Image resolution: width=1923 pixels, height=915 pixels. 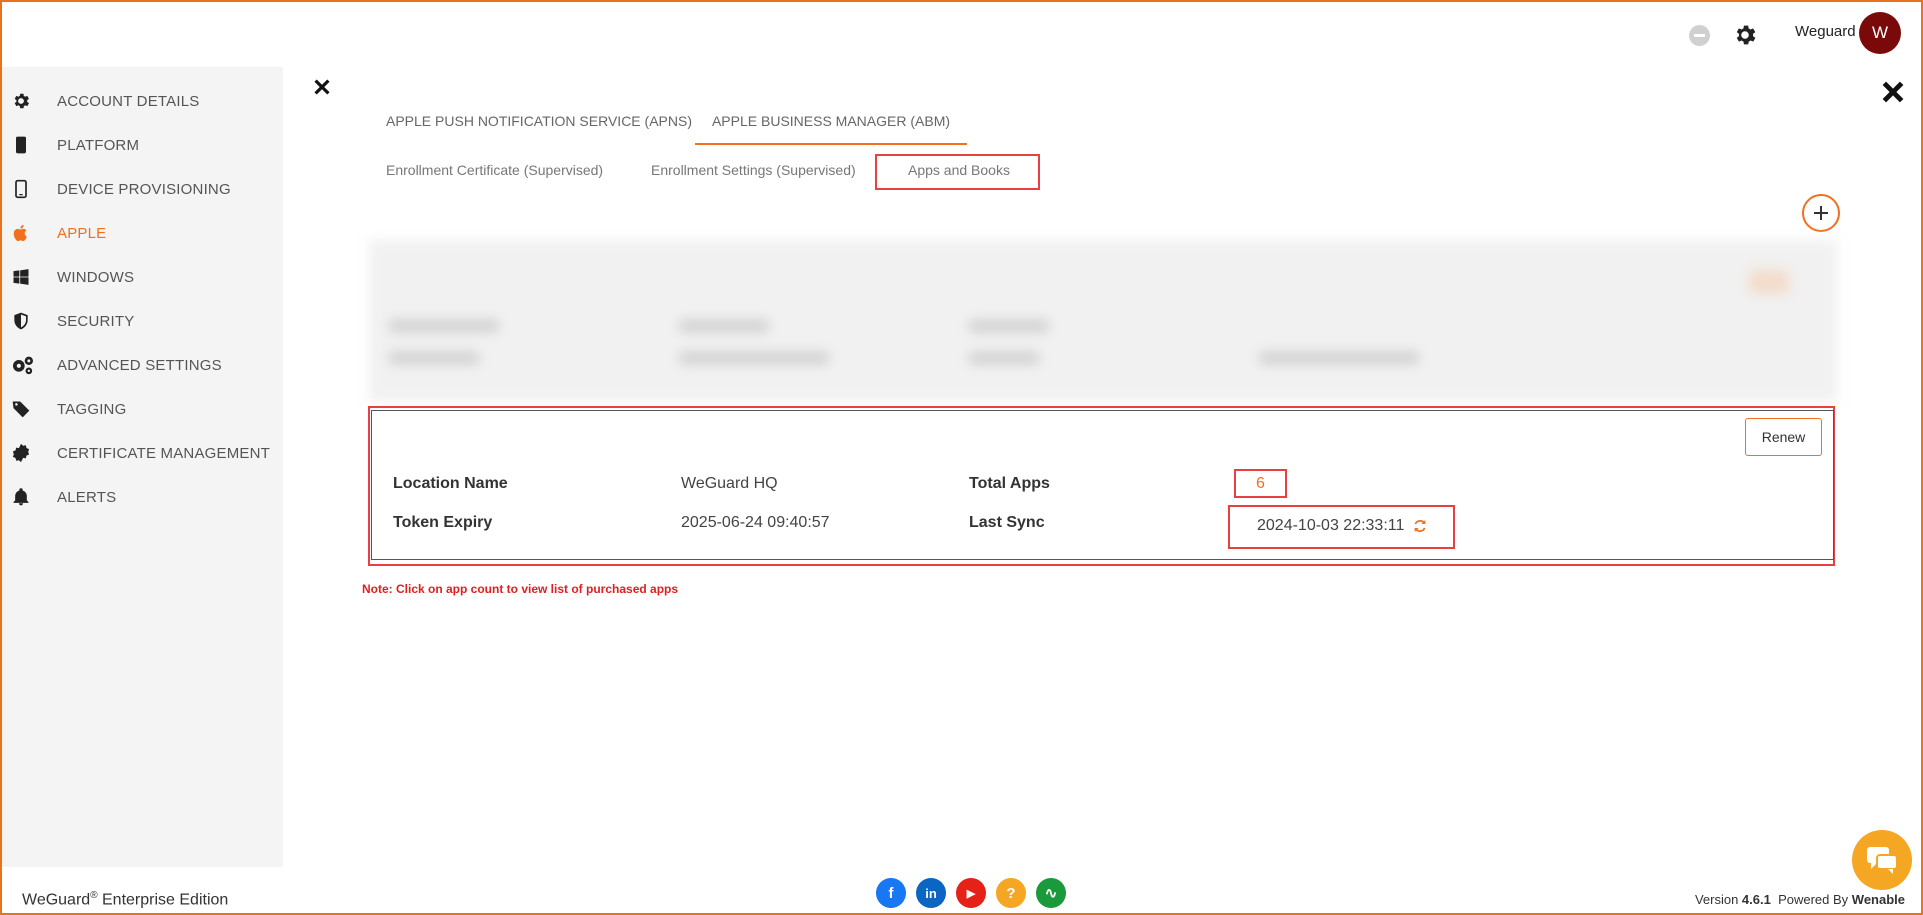 I want to click on blurred-region, so click(x=1103, y=321).